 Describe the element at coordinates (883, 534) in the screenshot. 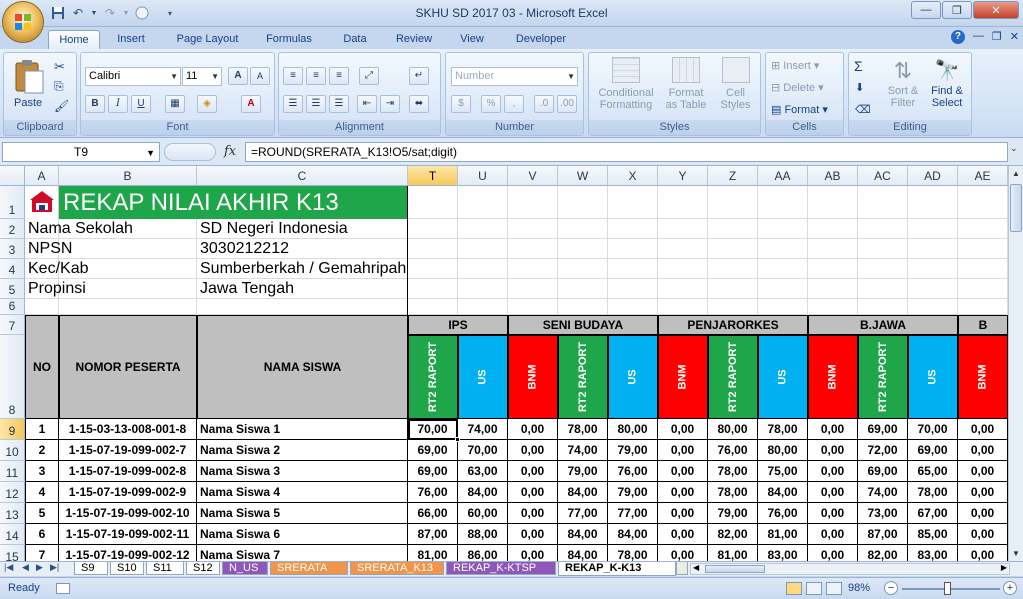

I see `score-cell: 87,00` at that location.